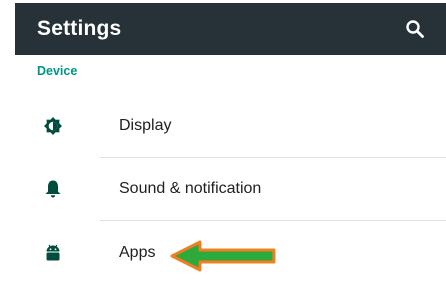 The height and width of the screenshot is (285, 446). I want to click on android-icon, so click(53, 253).